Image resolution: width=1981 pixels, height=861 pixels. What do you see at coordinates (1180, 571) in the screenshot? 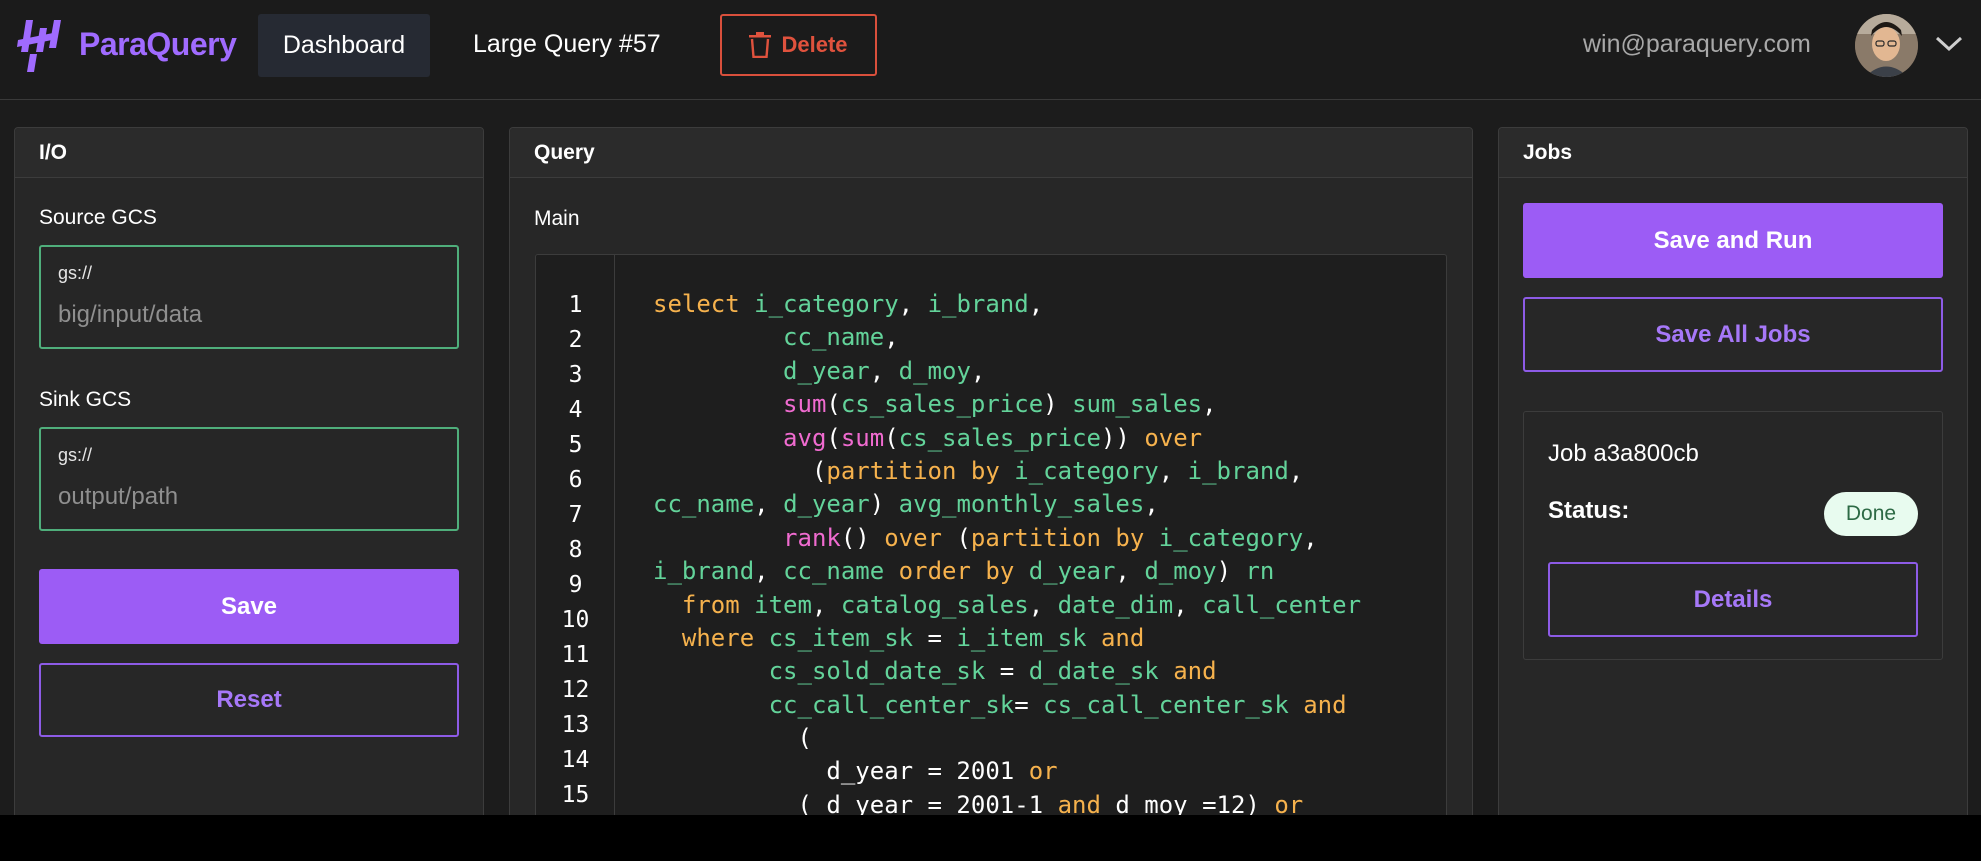
I see `code-token: d_moy` at bounding box center [1180, 571].